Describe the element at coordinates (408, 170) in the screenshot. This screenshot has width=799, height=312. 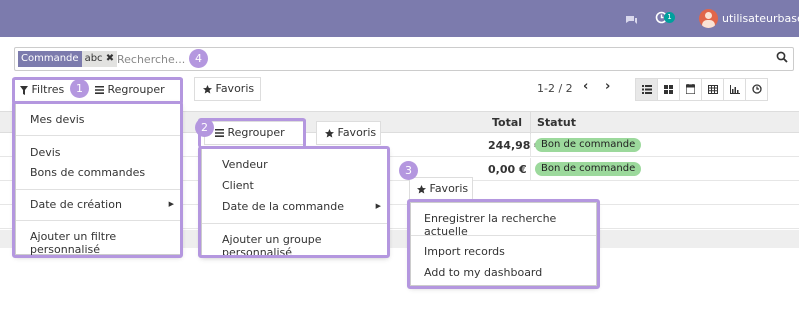
I see `callout-3: 3` at that location.